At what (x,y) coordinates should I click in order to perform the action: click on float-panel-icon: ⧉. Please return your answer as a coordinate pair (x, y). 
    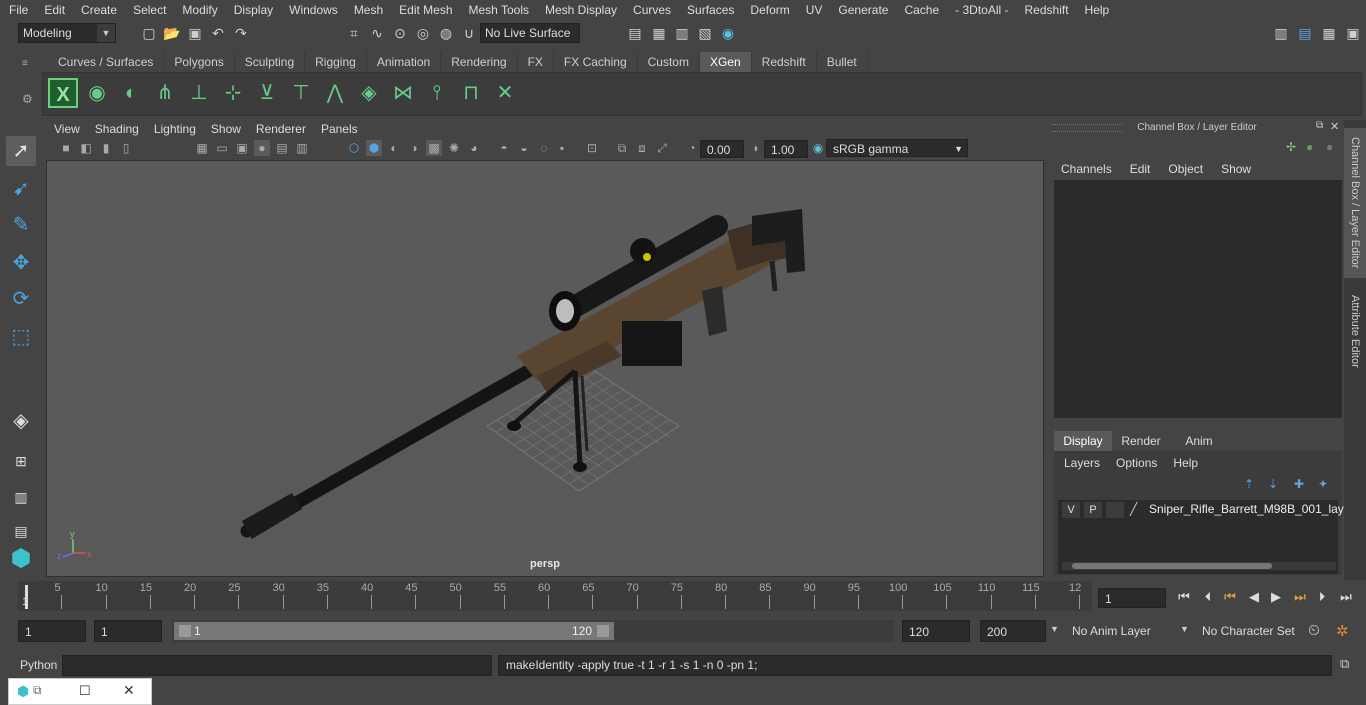
    Looking at the image, I should click on (1322, 127).